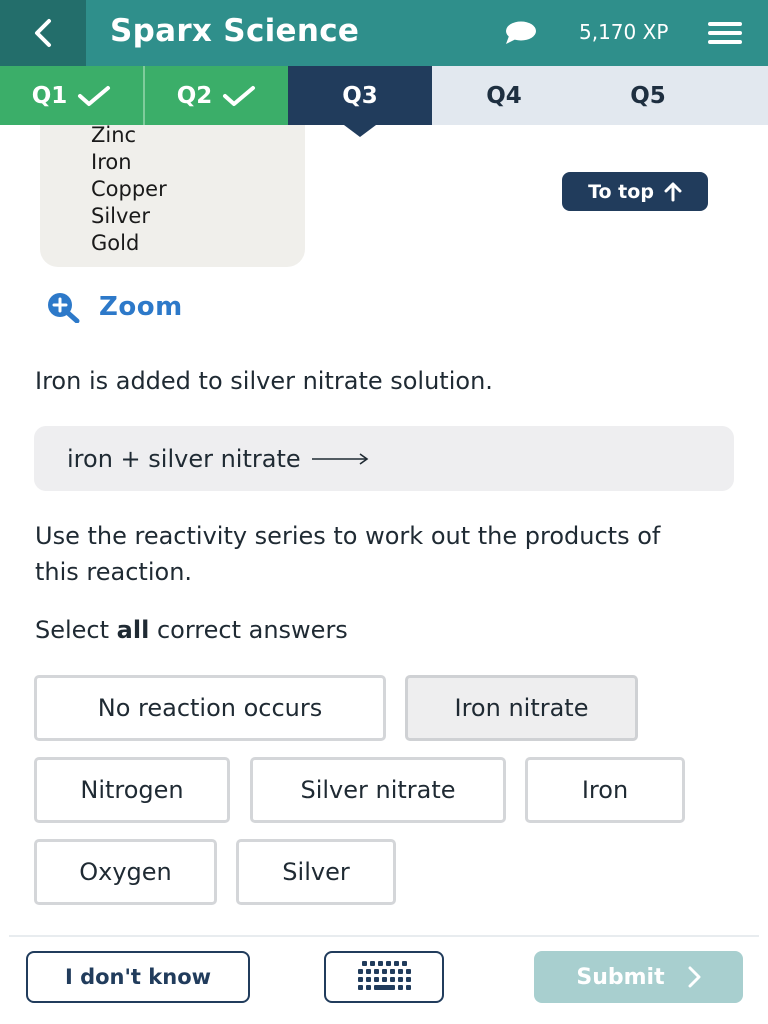 Image resolution: width=768 pixels, height=1024 pixels. I want to click on dont-know-label: I don't know, so click(138, 977).